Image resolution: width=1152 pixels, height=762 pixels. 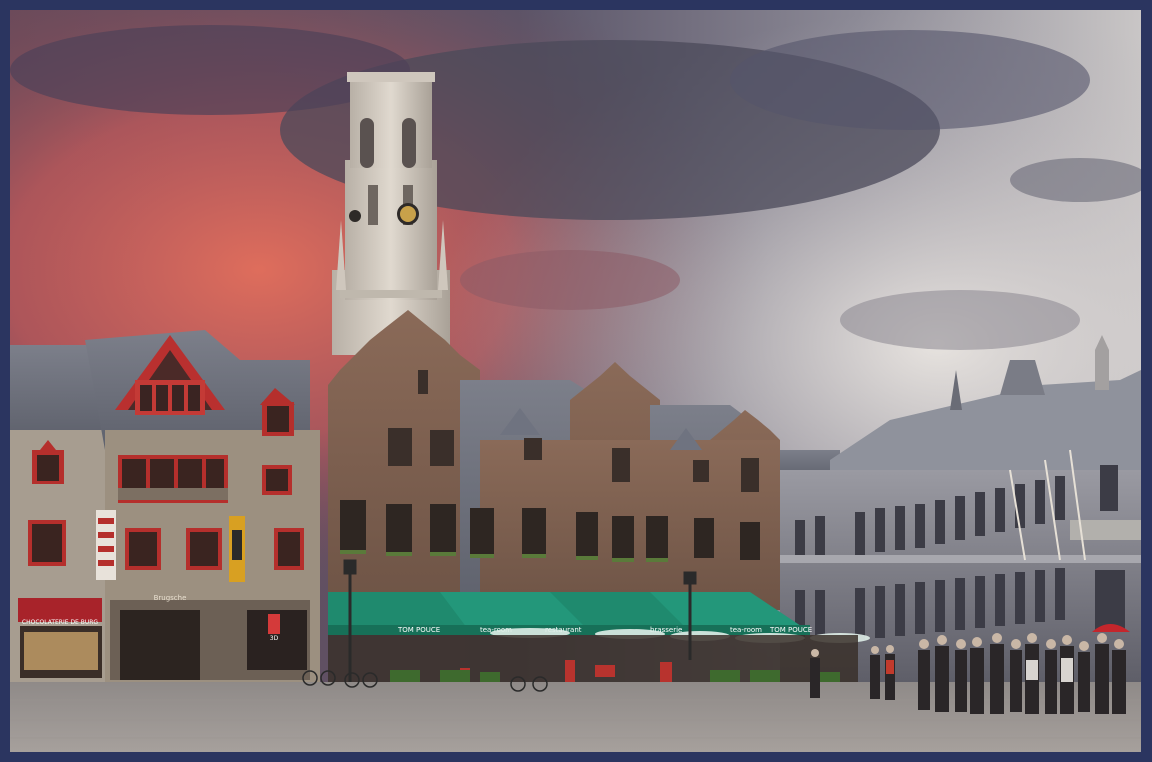 What do you see at coordinates (170, 598) in the screenshot?
I see `shop-sign-2: Brugsche` at bounding box center [170, 598].